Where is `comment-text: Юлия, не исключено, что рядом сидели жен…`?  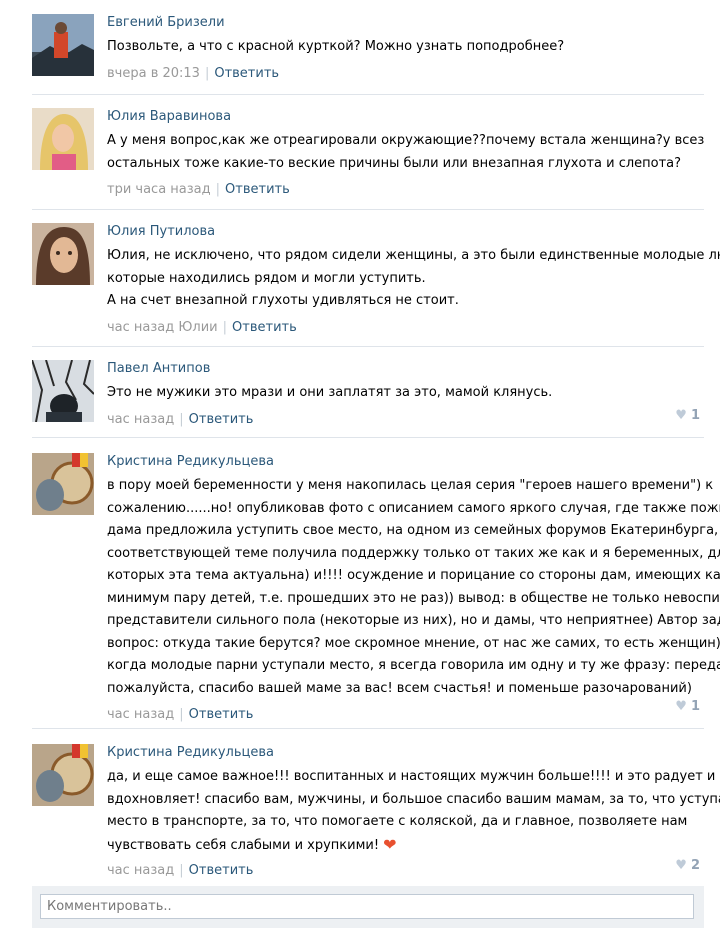 comment-text: Юлия, не исключено, что рядом сидели жен… is located at coordinates (413, 278).